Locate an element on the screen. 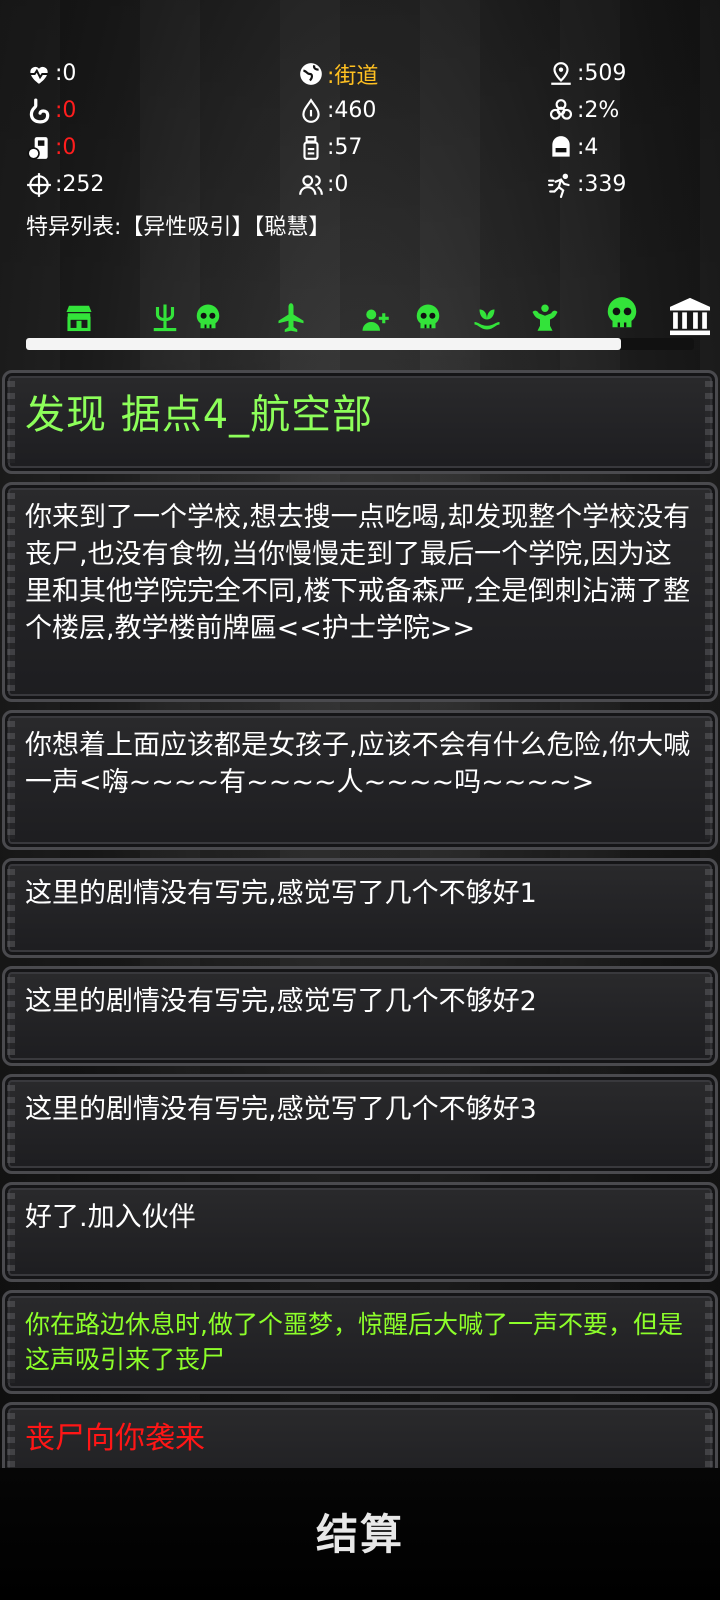  location-value: :街道 is located at coordinates (353, 76).